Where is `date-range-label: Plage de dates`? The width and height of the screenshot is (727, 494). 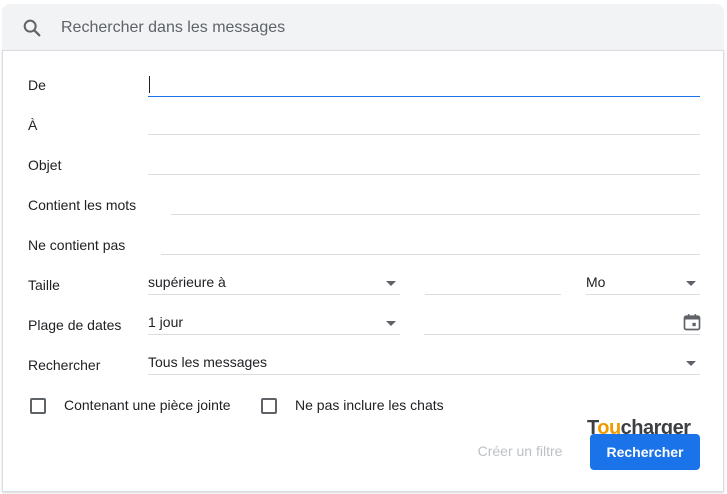
date-range-label: Plage de dates is located at coordinates (75, 325).